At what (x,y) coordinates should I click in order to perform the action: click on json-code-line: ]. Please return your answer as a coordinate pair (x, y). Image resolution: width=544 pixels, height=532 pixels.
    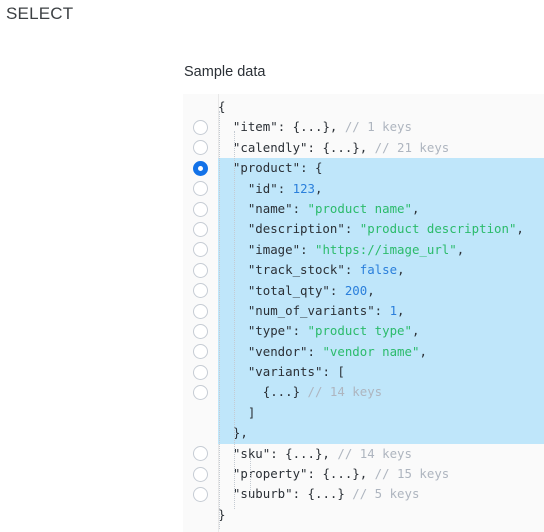
    Looking at the image, I should click on (381, 413).